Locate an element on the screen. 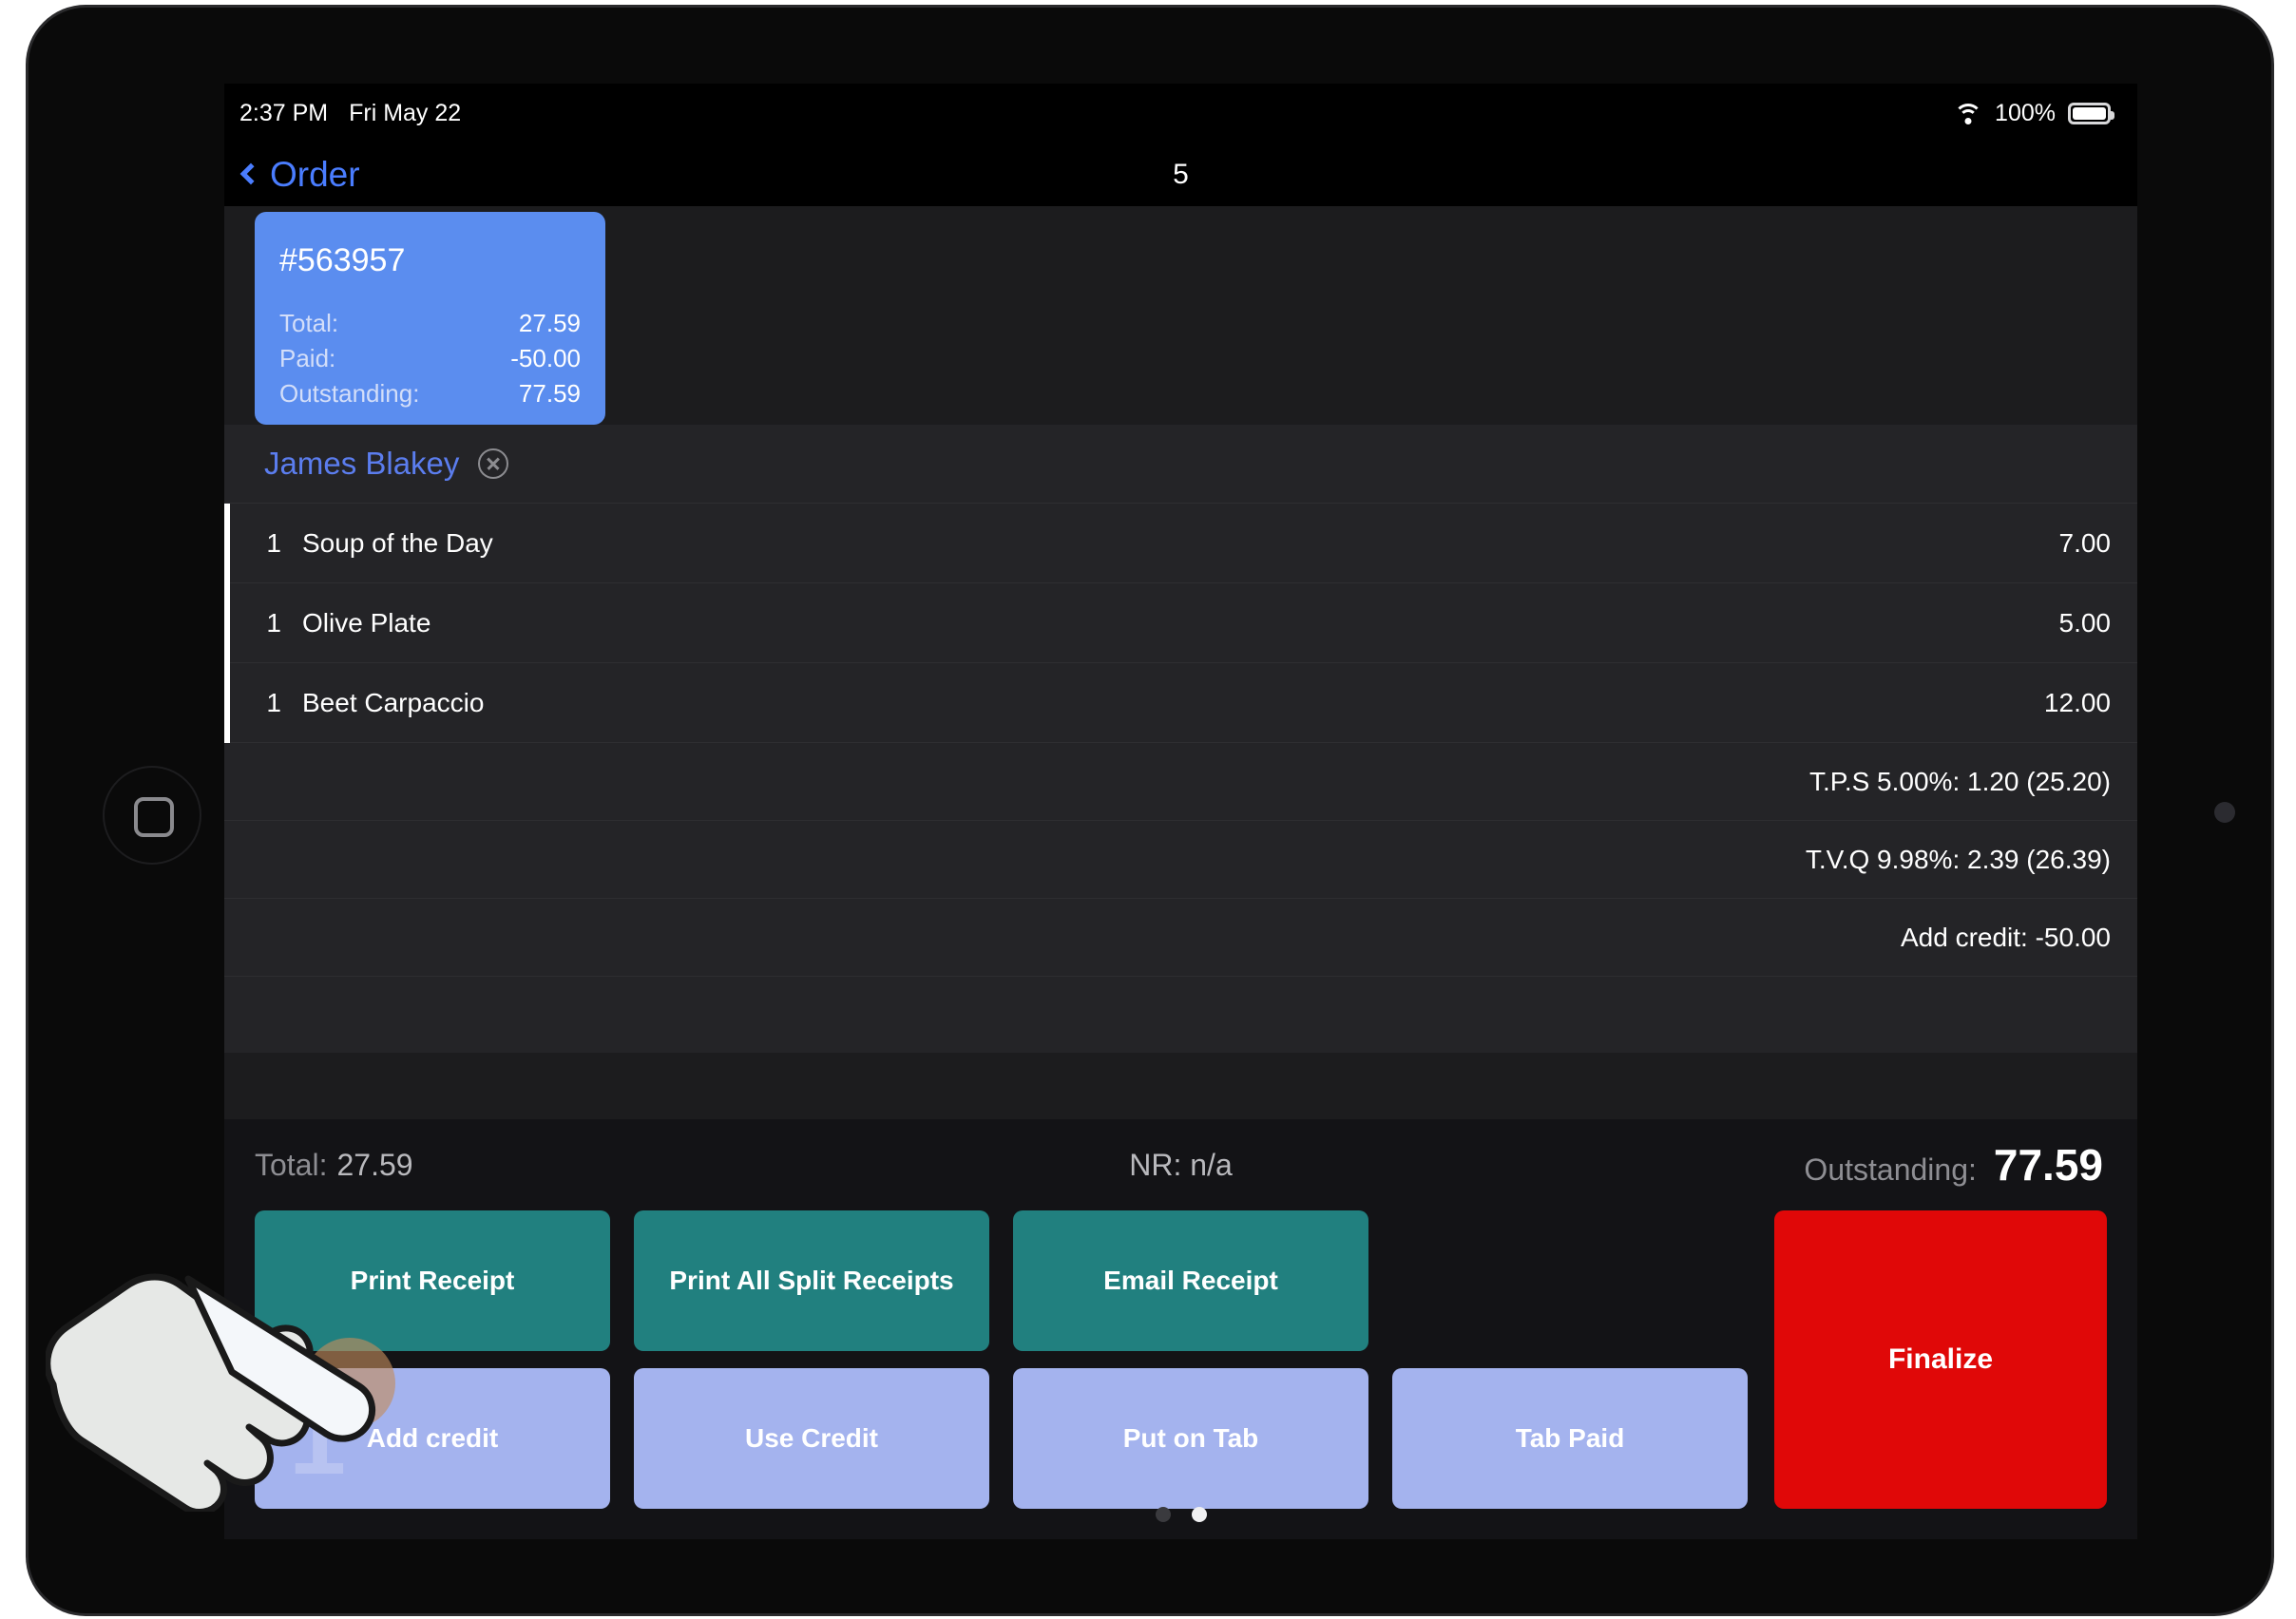 This screenshot has width=2296, height=1619. order-card-line-label: Outstanding: is located at coordinates (349, 393).